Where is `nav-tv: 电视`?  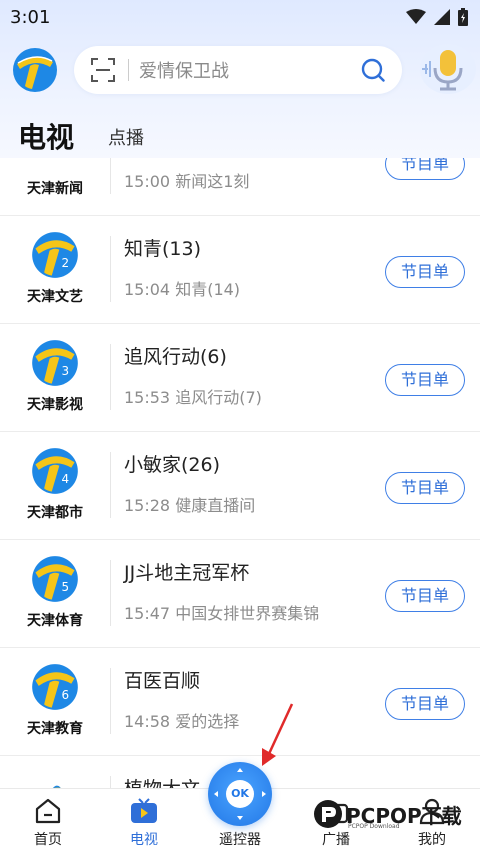 nav-tv: 电视 is located at coordinates (144, 822).